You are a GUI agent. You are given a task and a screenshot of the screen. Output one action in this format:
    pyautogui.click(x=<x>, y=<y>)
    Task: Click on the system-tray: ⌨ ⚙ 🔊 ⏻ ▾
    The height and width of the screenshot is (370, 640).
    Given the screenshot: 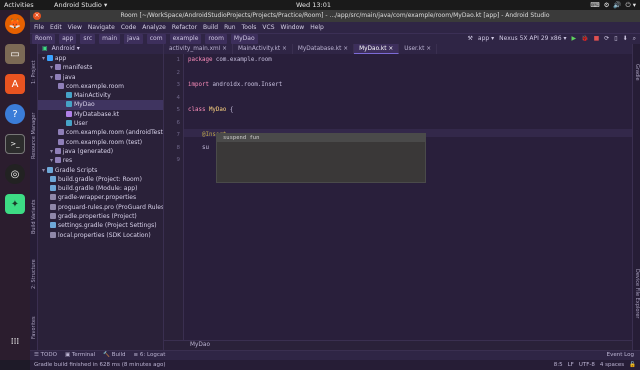 What is the action you would take?
    pyautogui.click(x=613, y=5)
    